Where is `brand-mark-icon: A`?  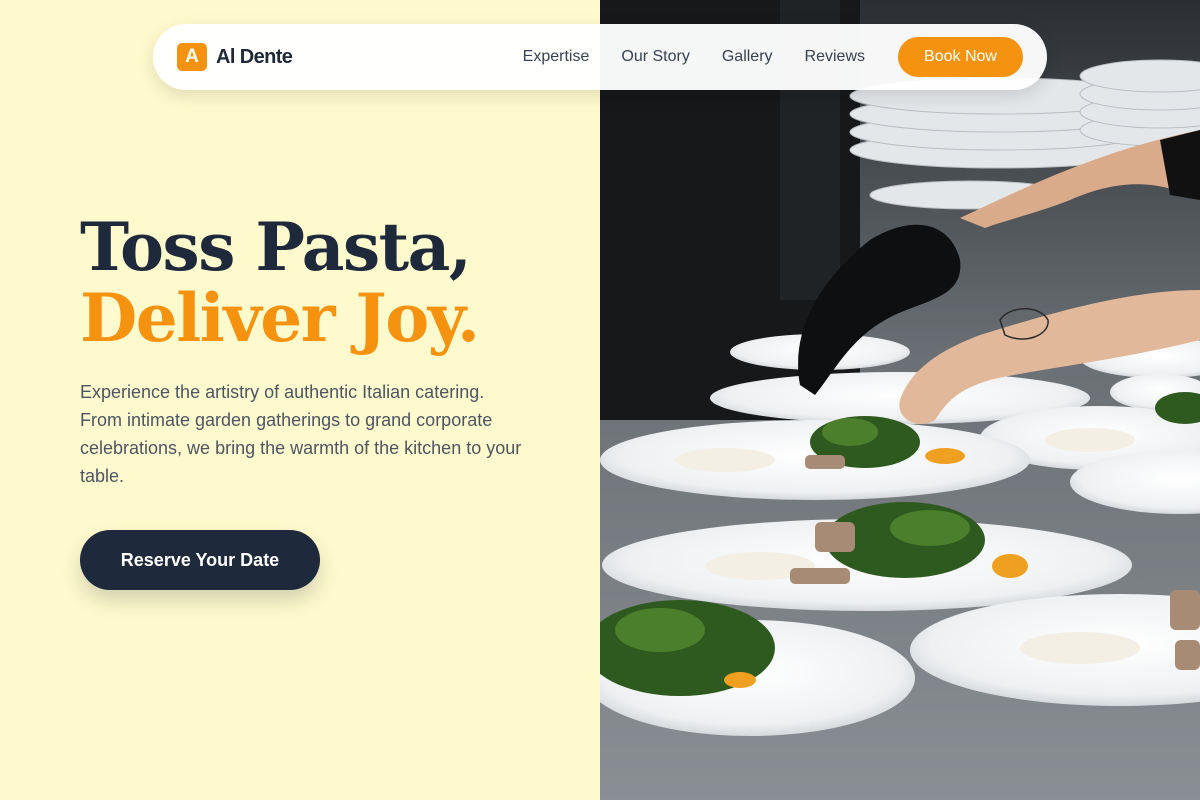
brand-mark-icon: A is located at coordinates (192, 57).